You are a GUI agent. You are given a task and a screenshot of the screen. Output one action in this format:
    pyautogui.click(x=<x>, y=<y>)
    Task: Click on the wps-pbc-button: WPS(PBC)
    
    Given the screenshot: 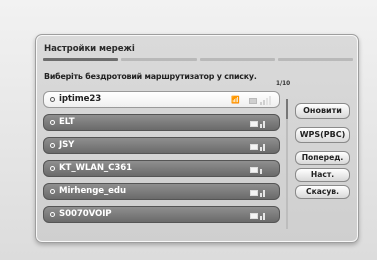 What is the action you would take?
    pyautogui.click(x=322, y=135)
    